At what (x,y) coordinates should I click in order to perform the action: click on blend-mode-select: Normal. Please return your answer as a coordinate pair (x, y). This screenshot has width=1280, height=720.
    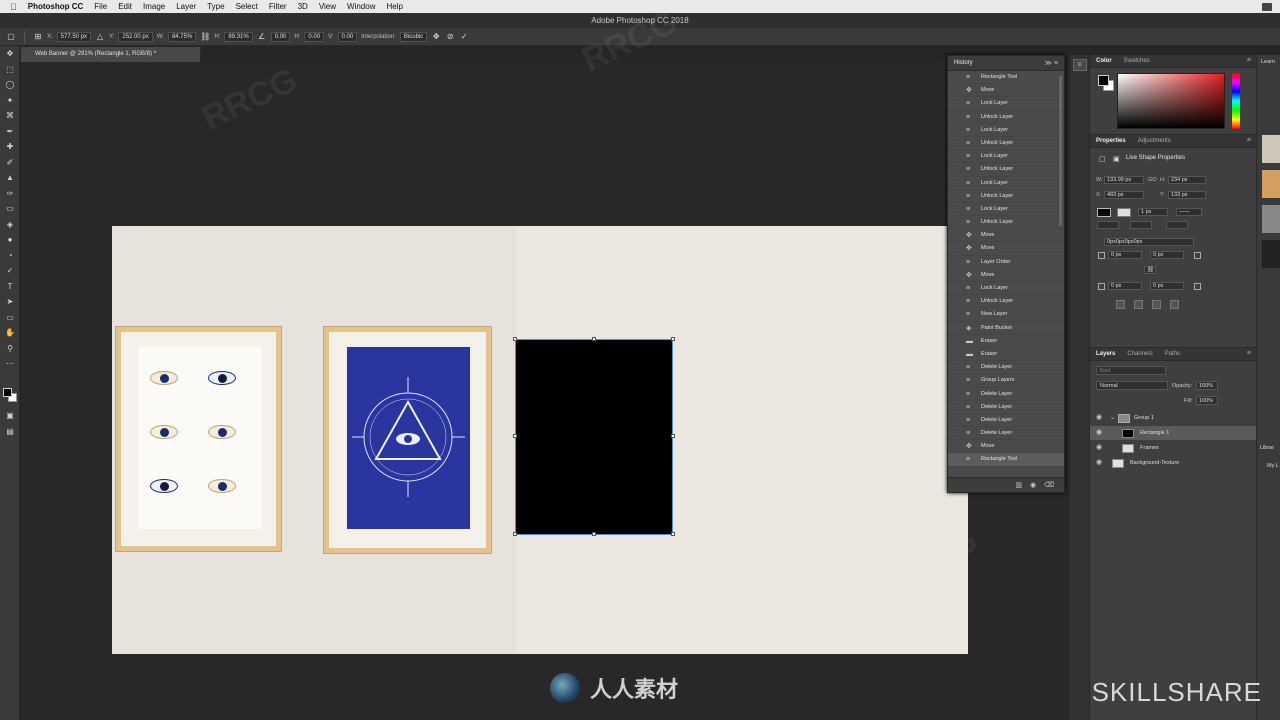
    Looking at the image, I should click on (1132, 385).